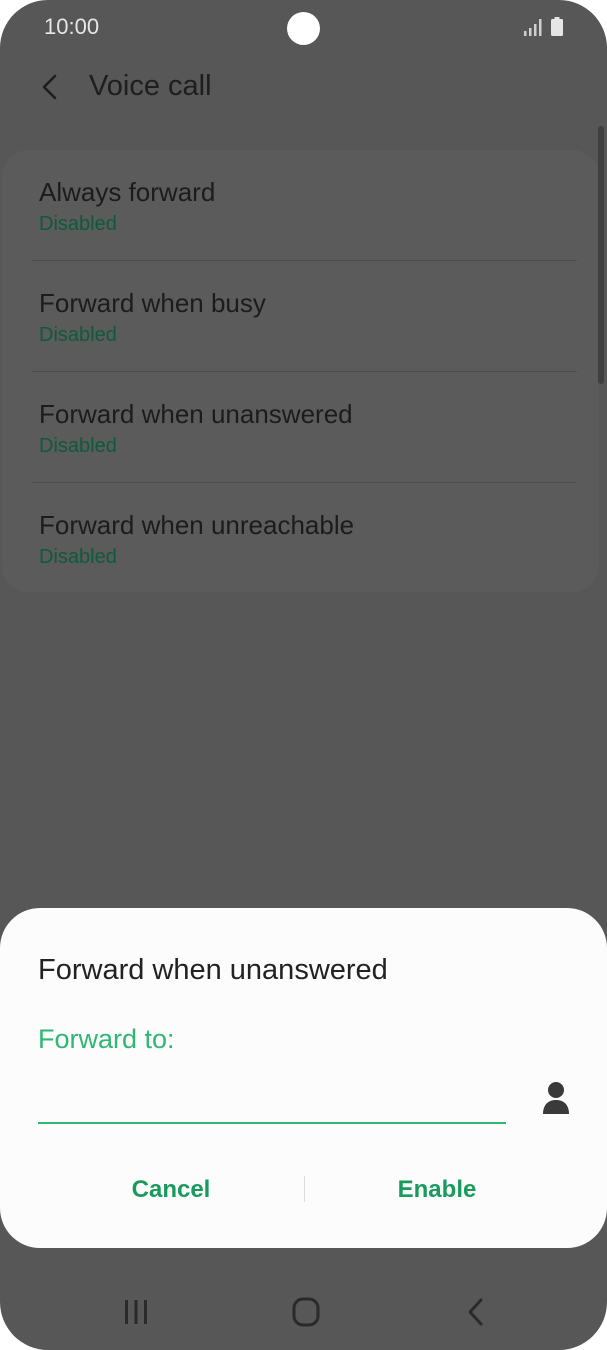  Describe the element at coordinates (437, 1190) in the screenshot. I see `enable-button: Enable` at that location.